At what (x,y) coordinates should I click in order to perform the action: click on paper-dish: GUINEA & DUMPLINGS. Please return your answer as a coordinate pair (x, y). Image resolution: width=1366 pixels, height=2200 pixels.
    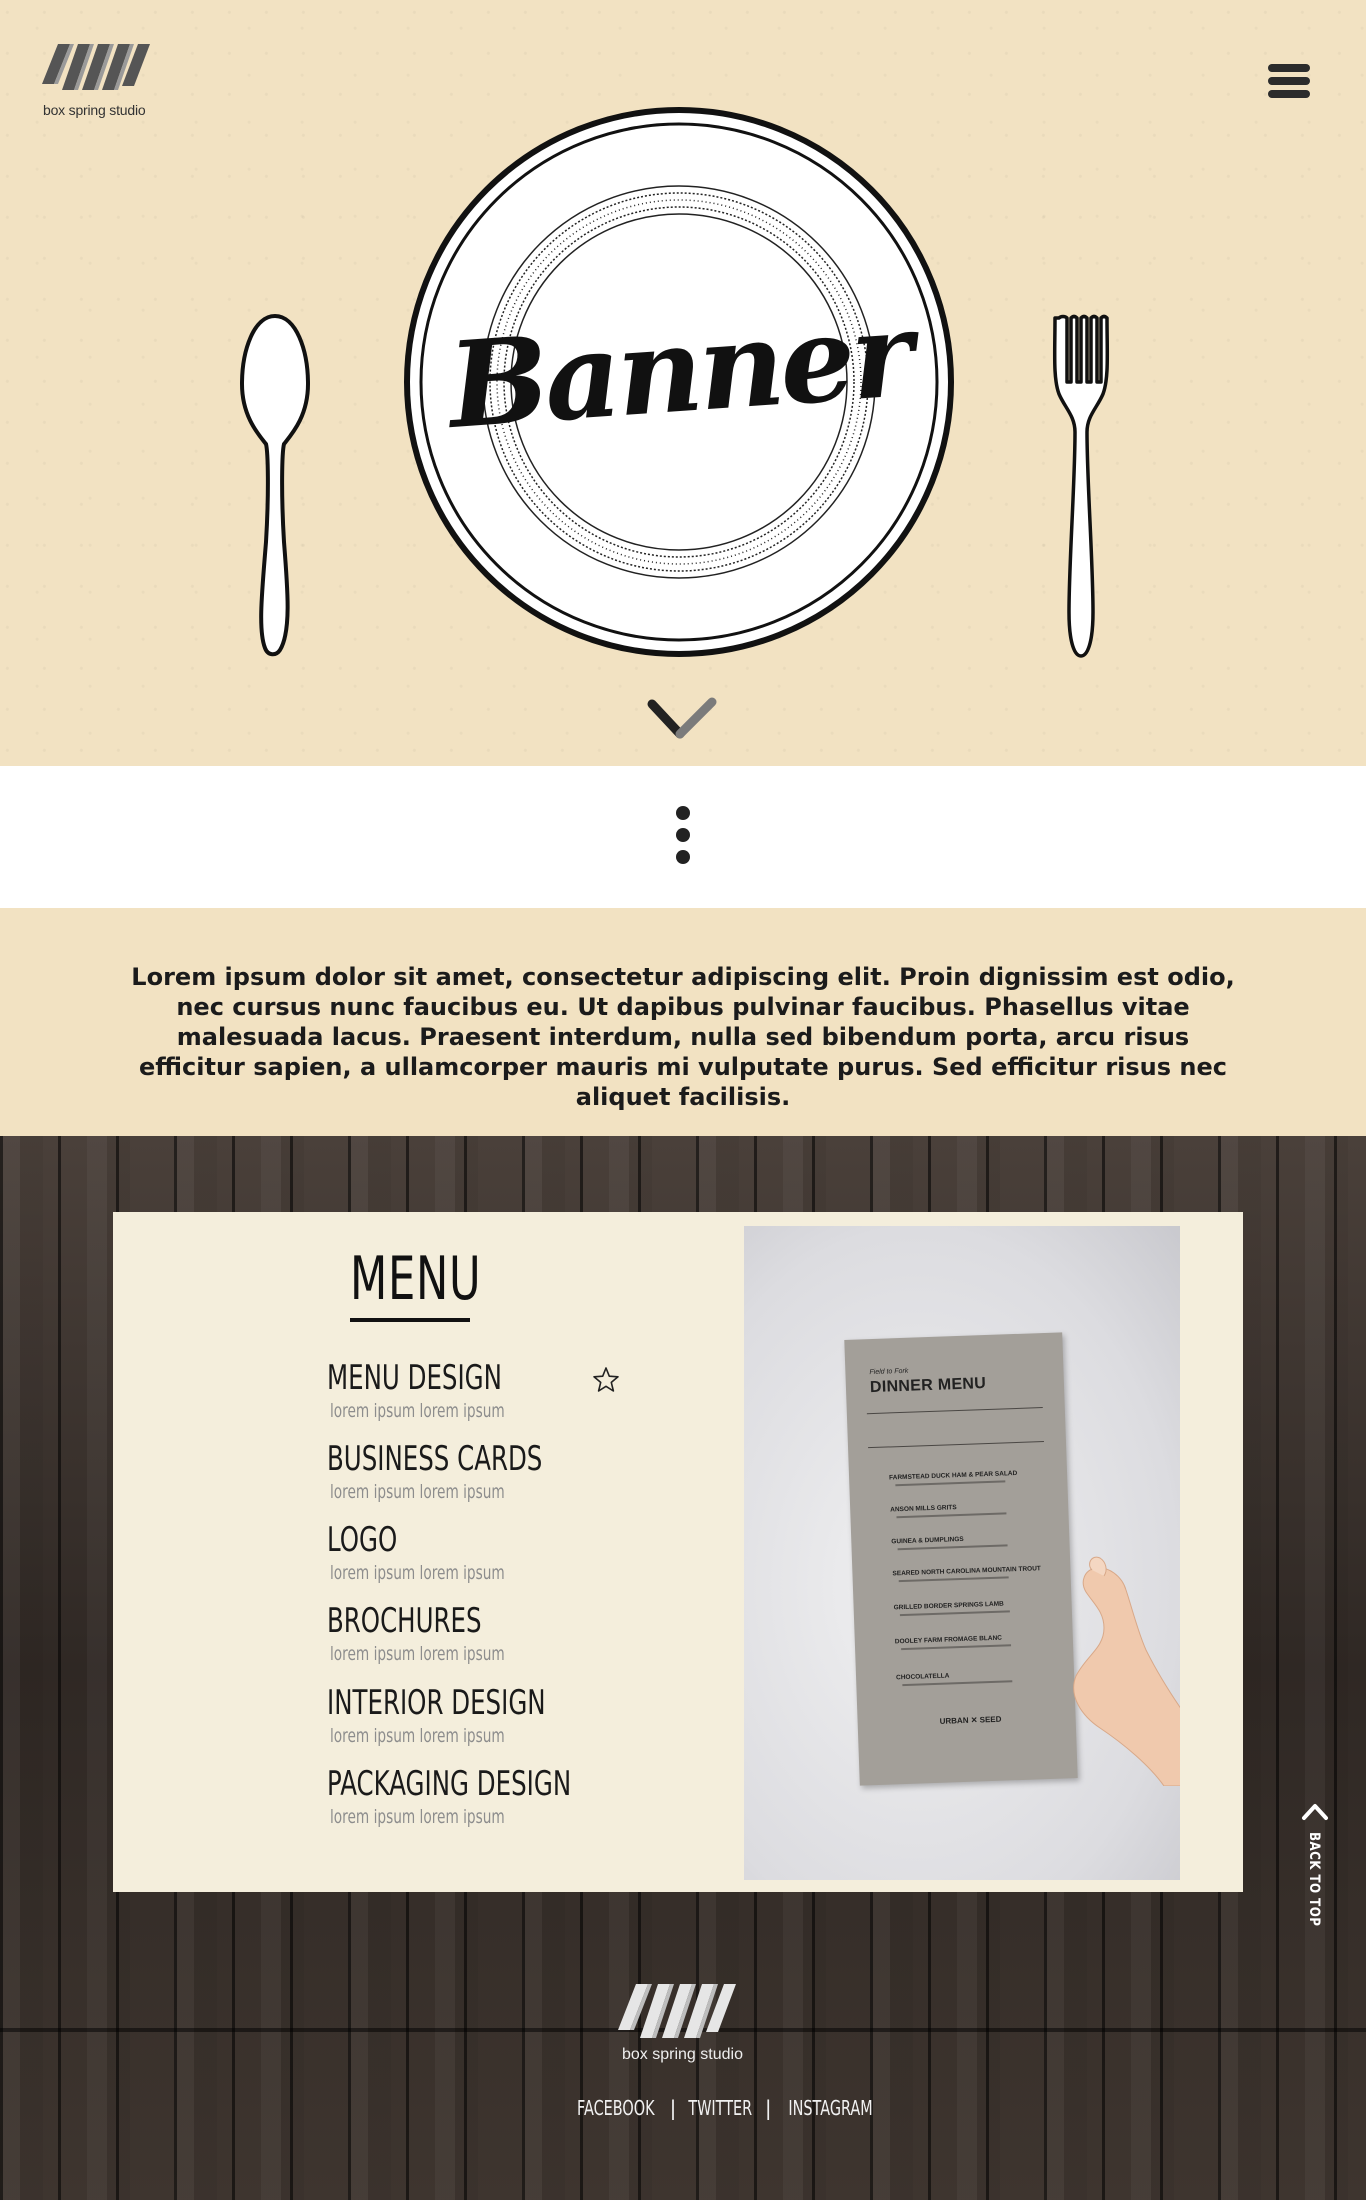
    Looking at the image, I should click on (927, 1540).